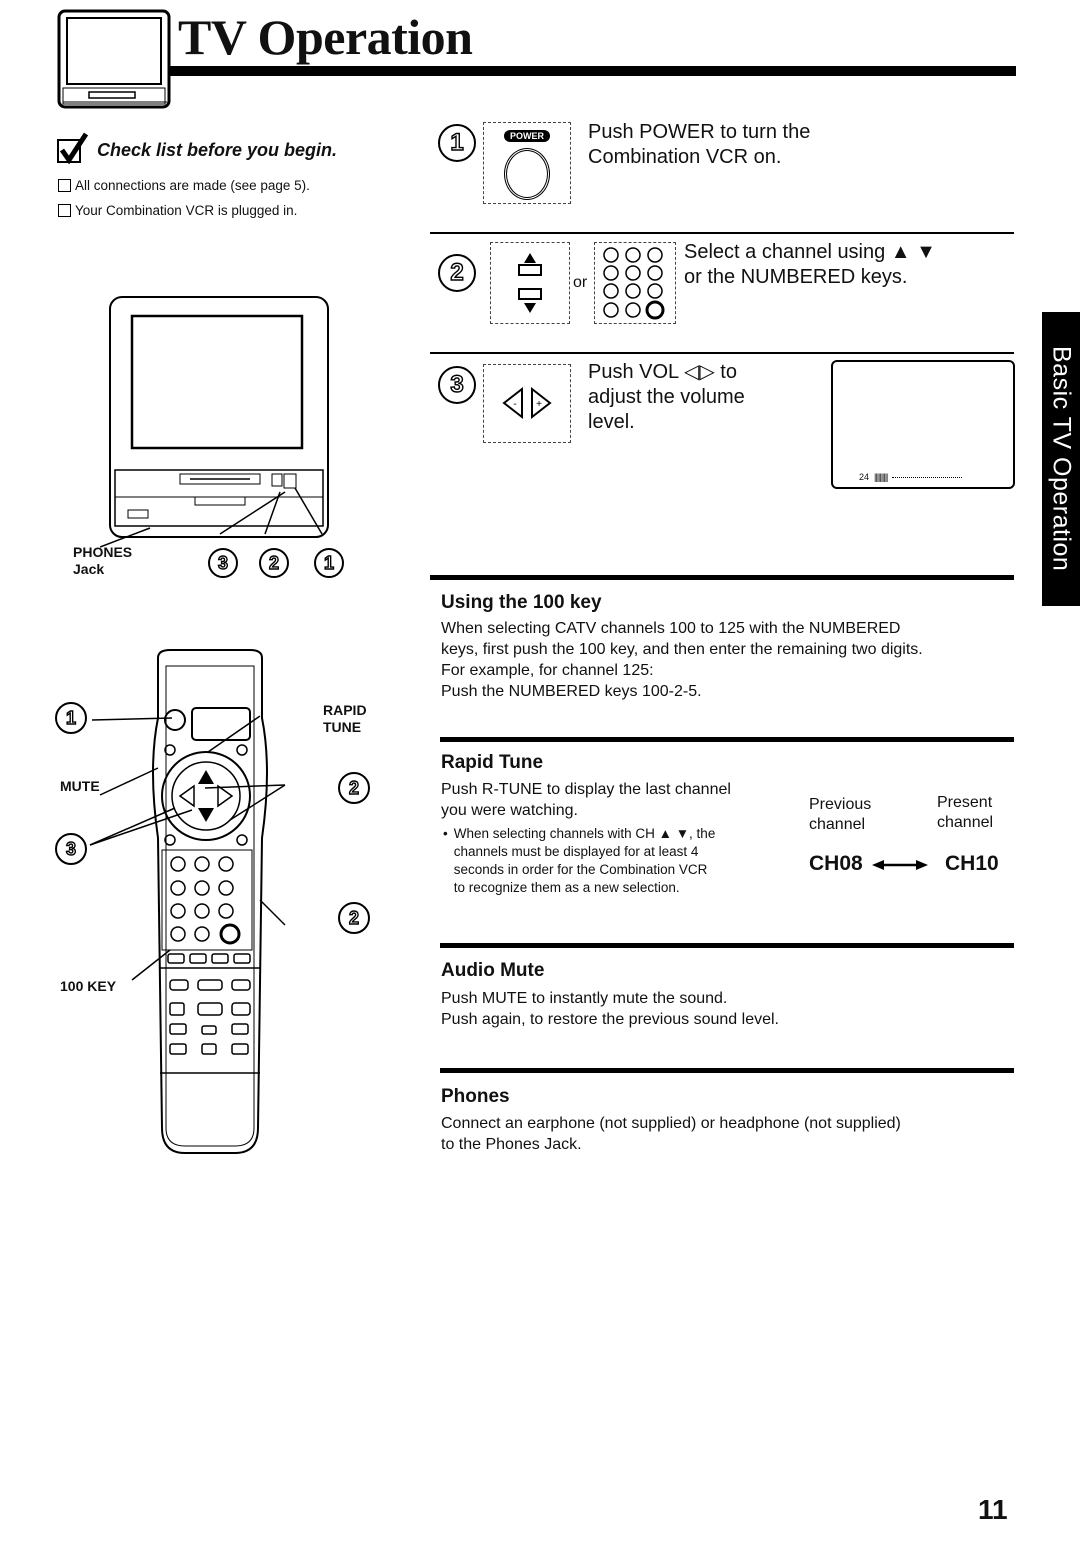  Describe the element at coordinates (329, 563) in the screenshot. I see `callout-1: 1` at that location.